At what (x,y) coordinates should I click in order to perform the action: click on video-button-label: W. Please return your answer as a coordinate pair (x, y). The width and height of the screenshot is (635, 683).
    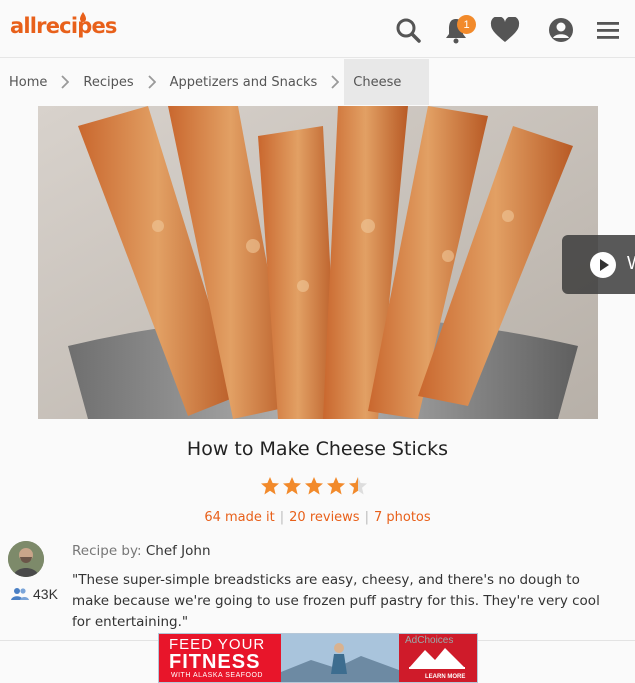
    Looking at the image, I should click on (631, 263).